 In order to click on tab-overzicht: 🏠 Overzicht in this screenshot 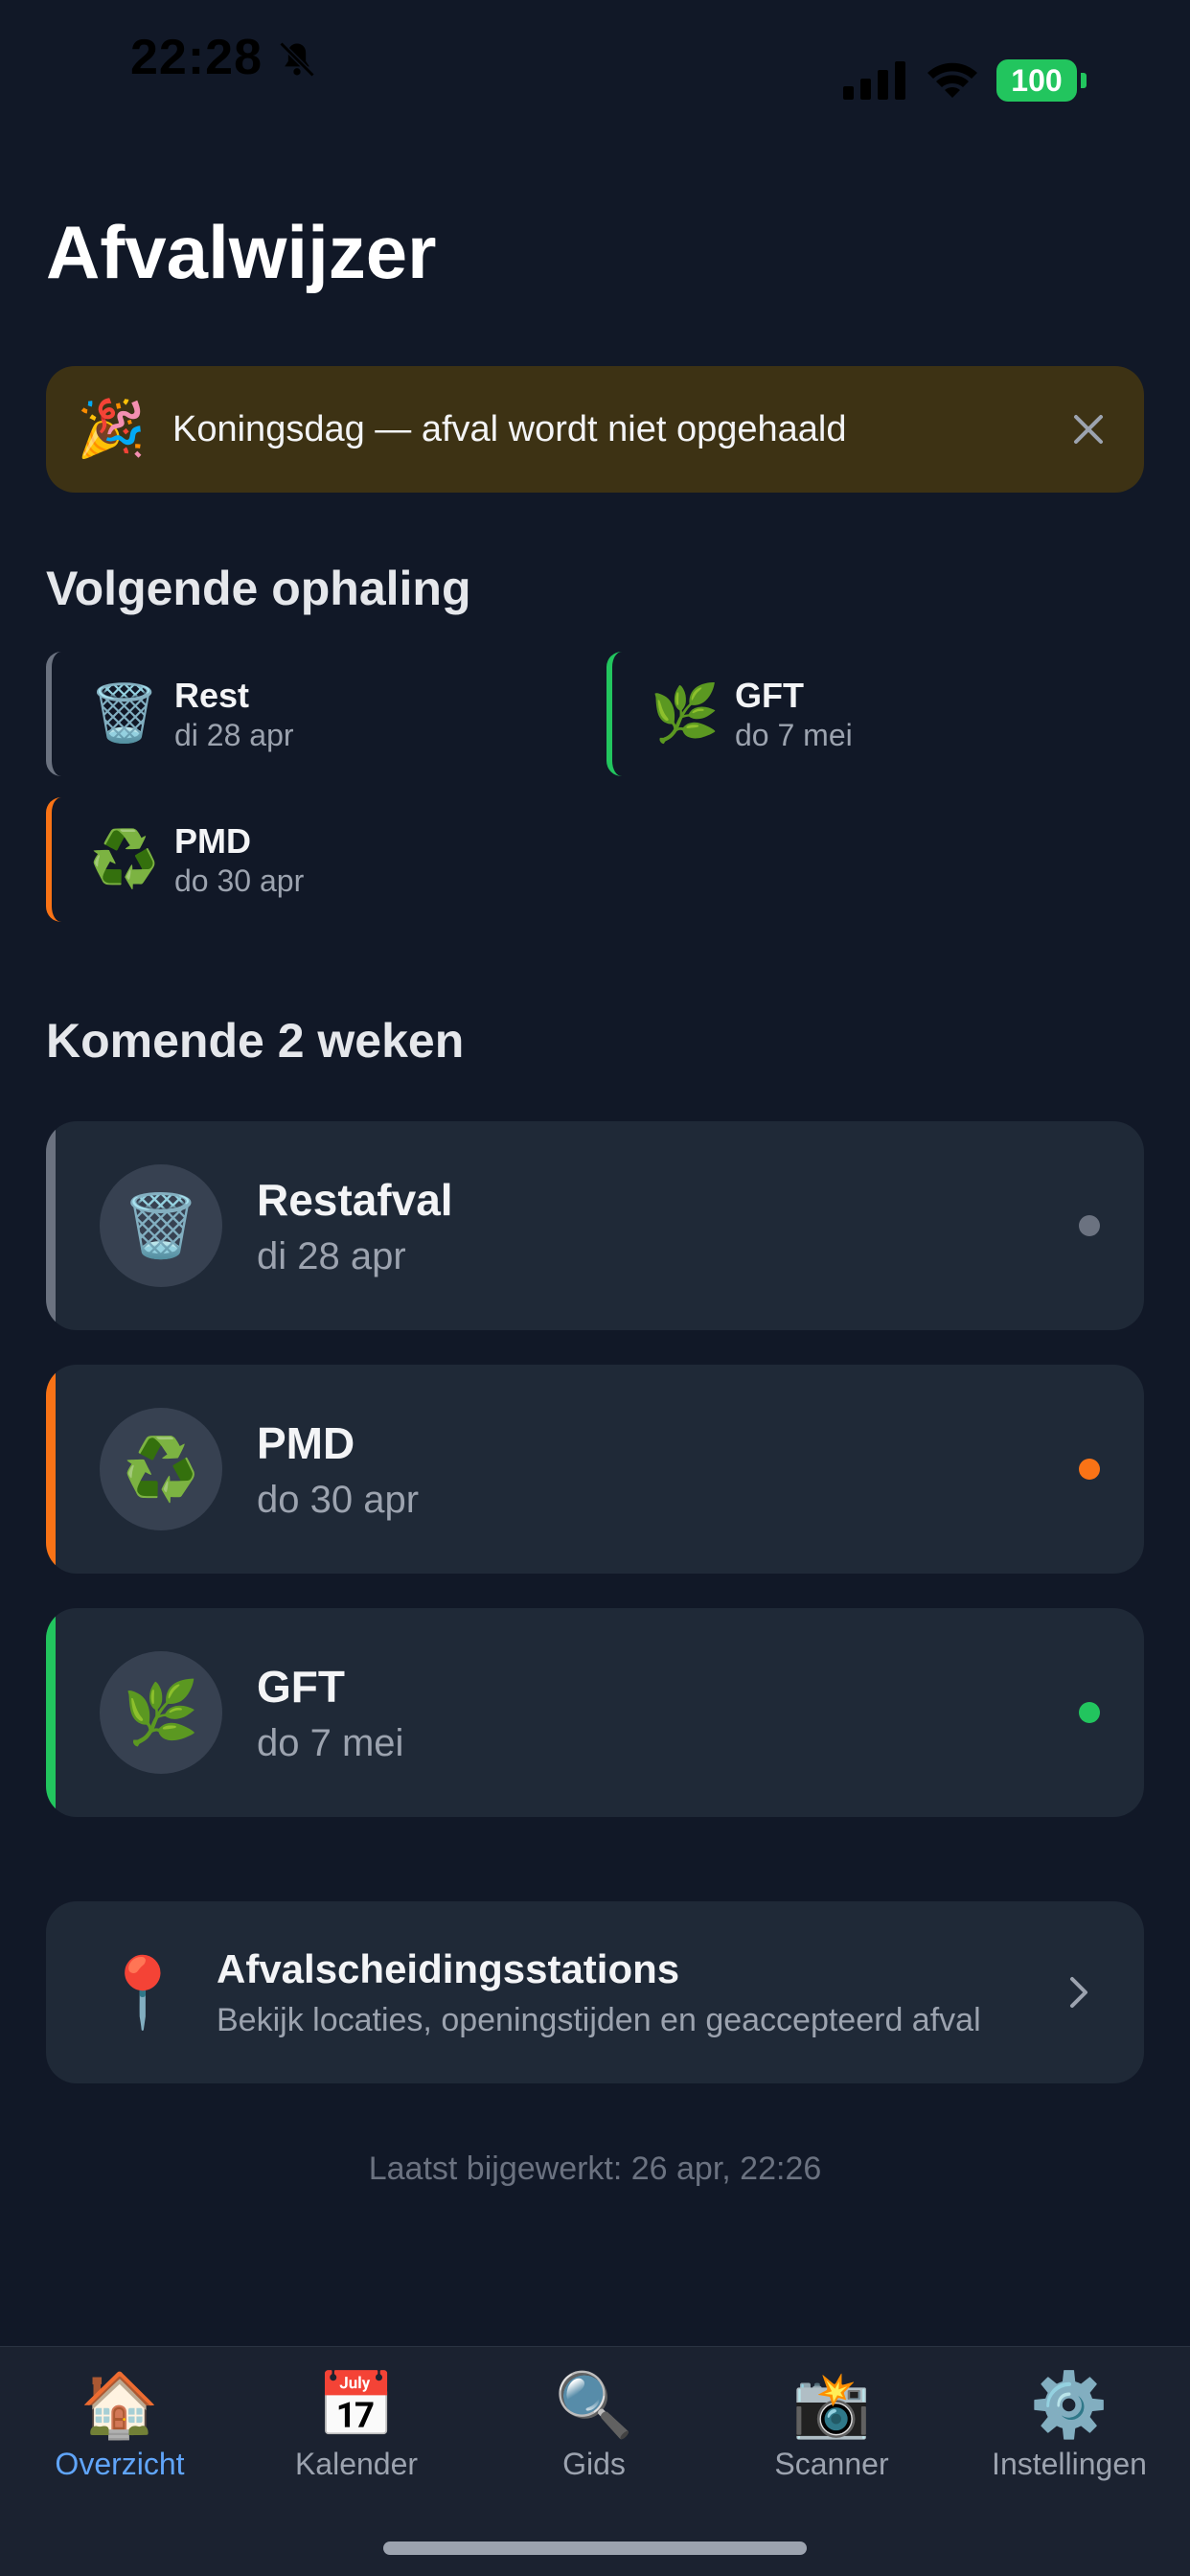, I will do `click(120, 2424)`.